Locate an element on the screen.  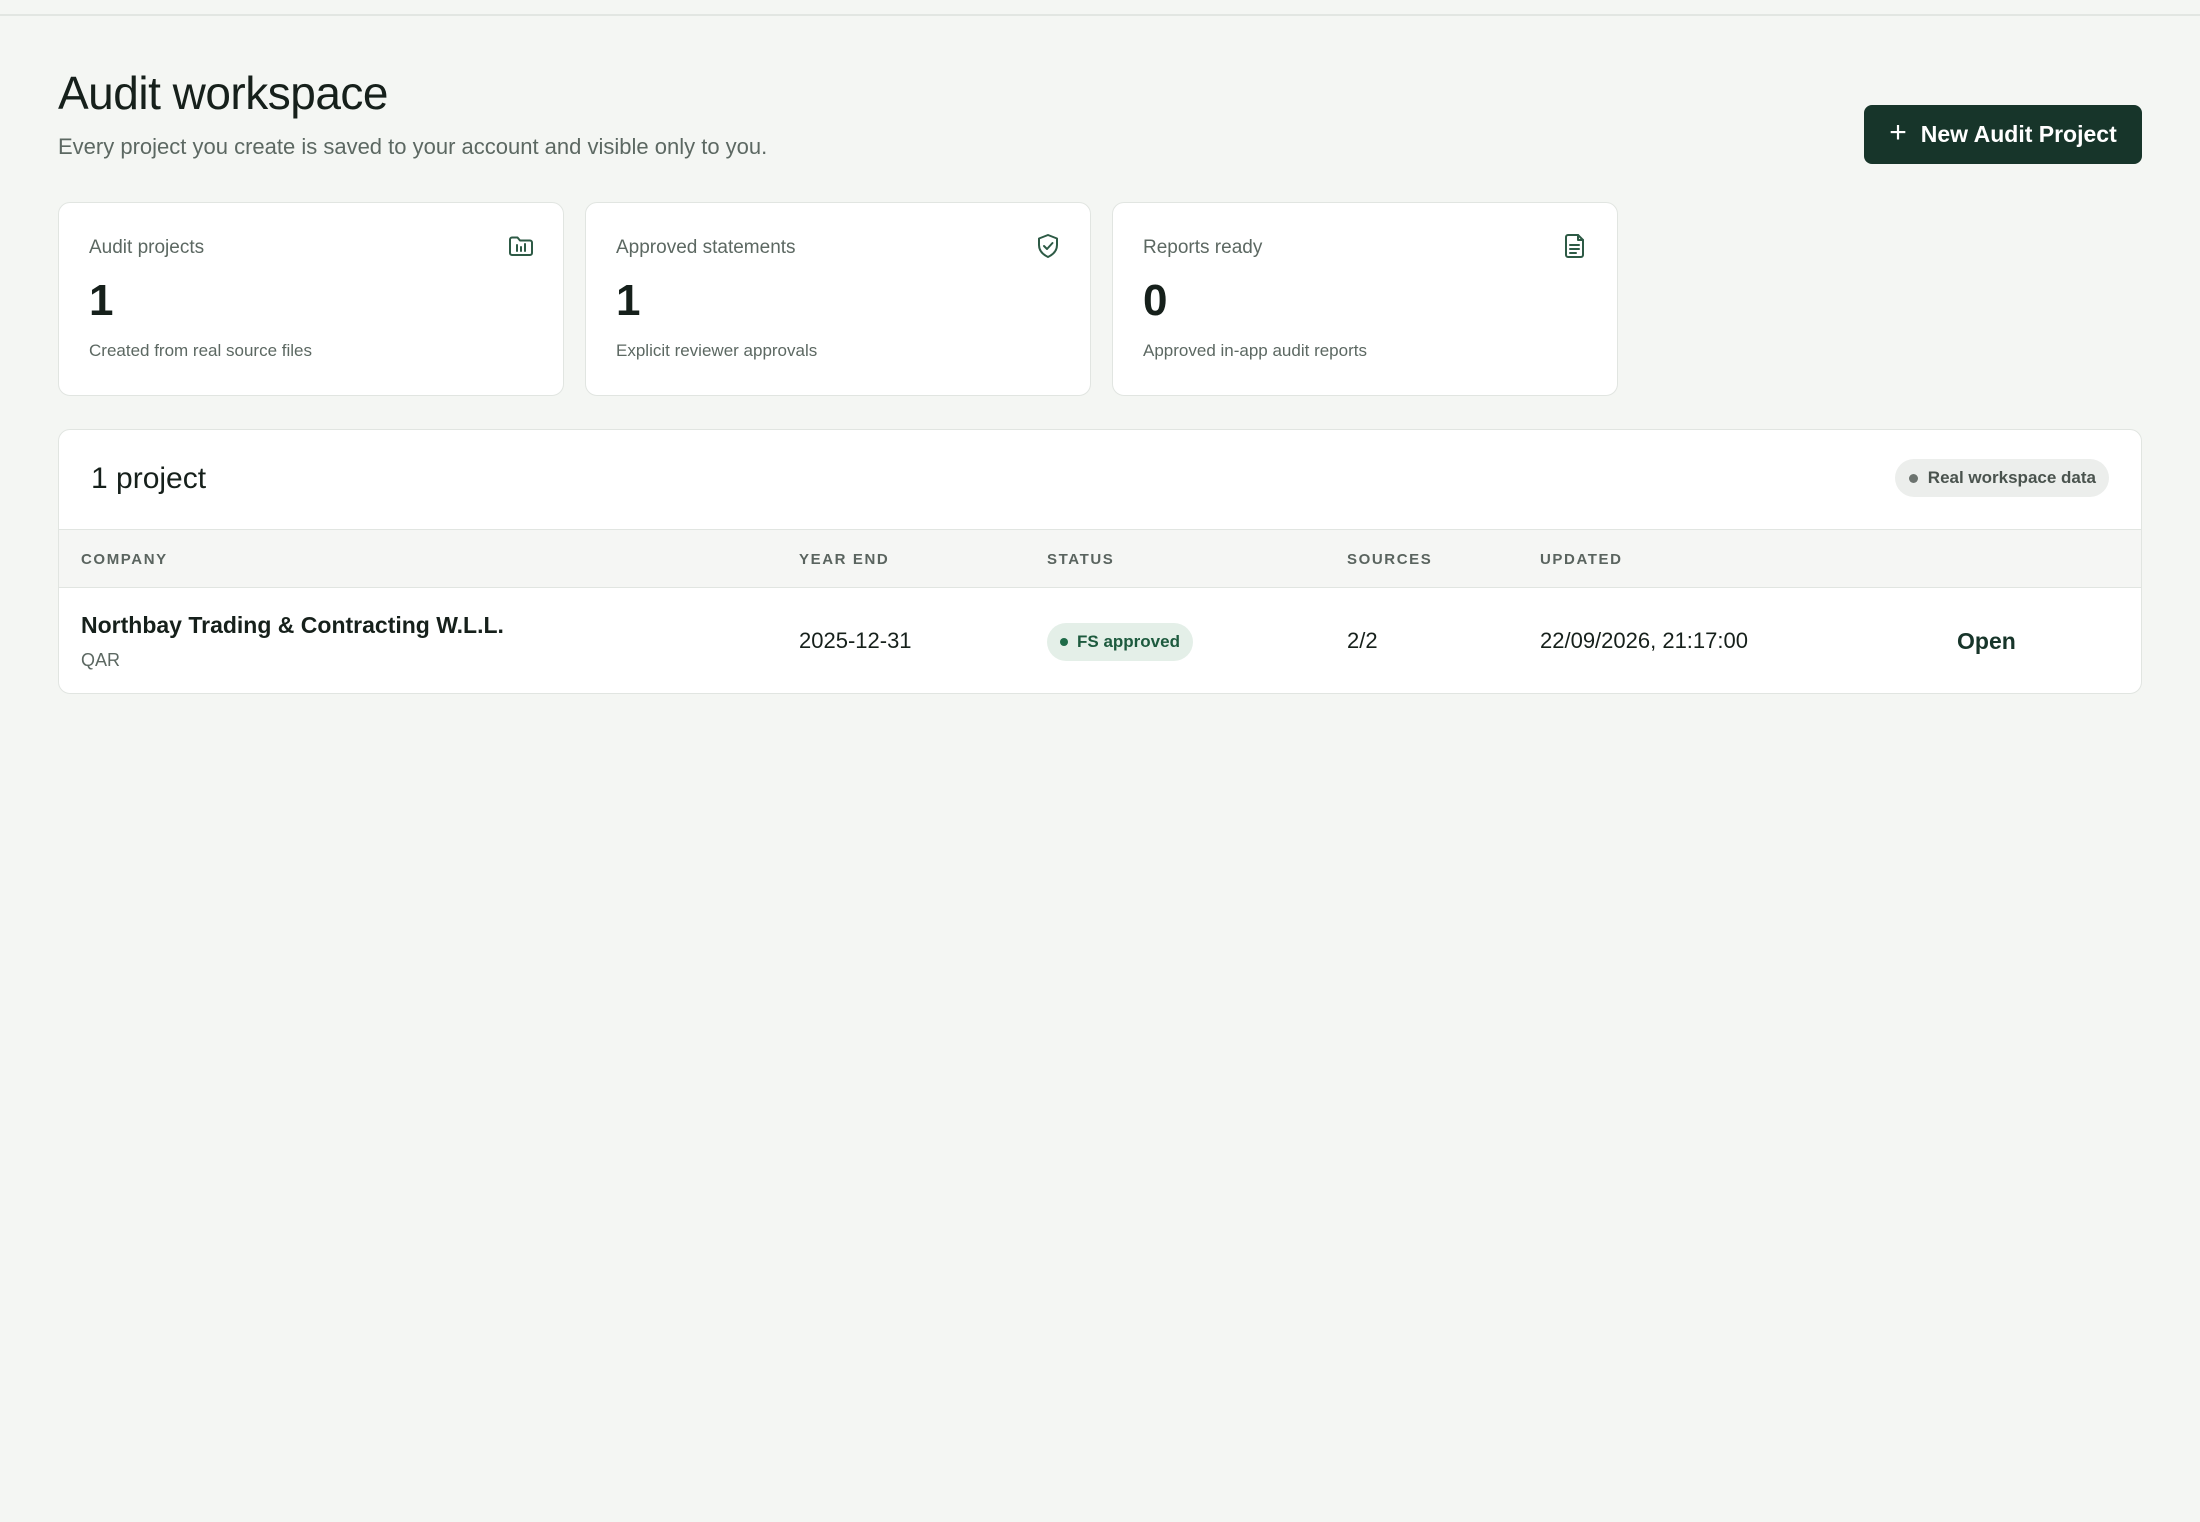
column-header-status: STATUS is located at coordinates (1081, 559).